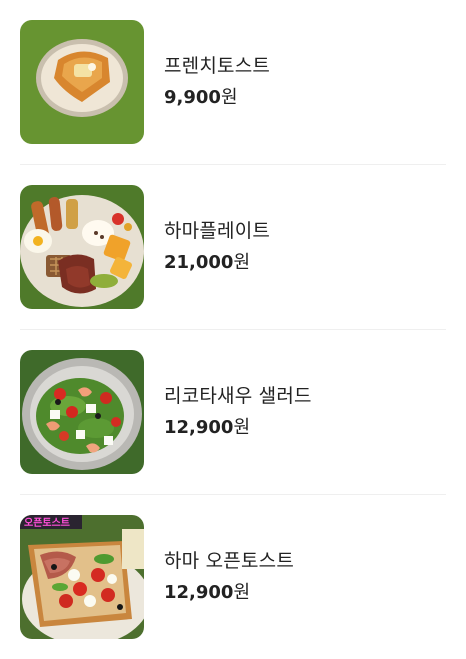  I want to click on open-toast-photo: 오픈토스트, so click(82, 577).